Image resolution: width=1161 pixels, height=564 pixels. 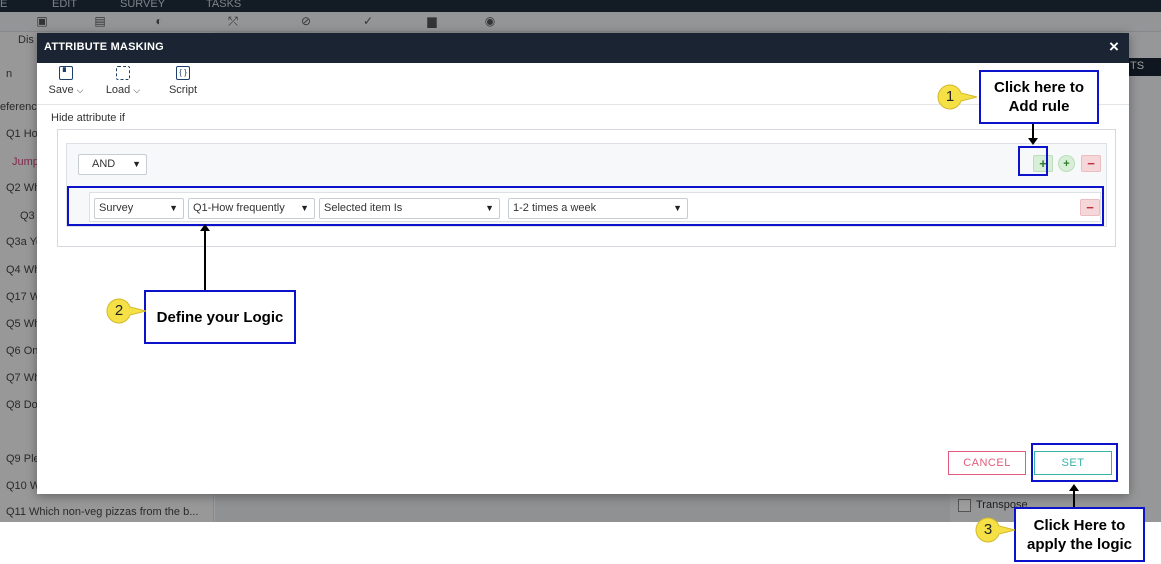 I want to click on conjunction-select: AND ▼, so click(x=112, y=164).